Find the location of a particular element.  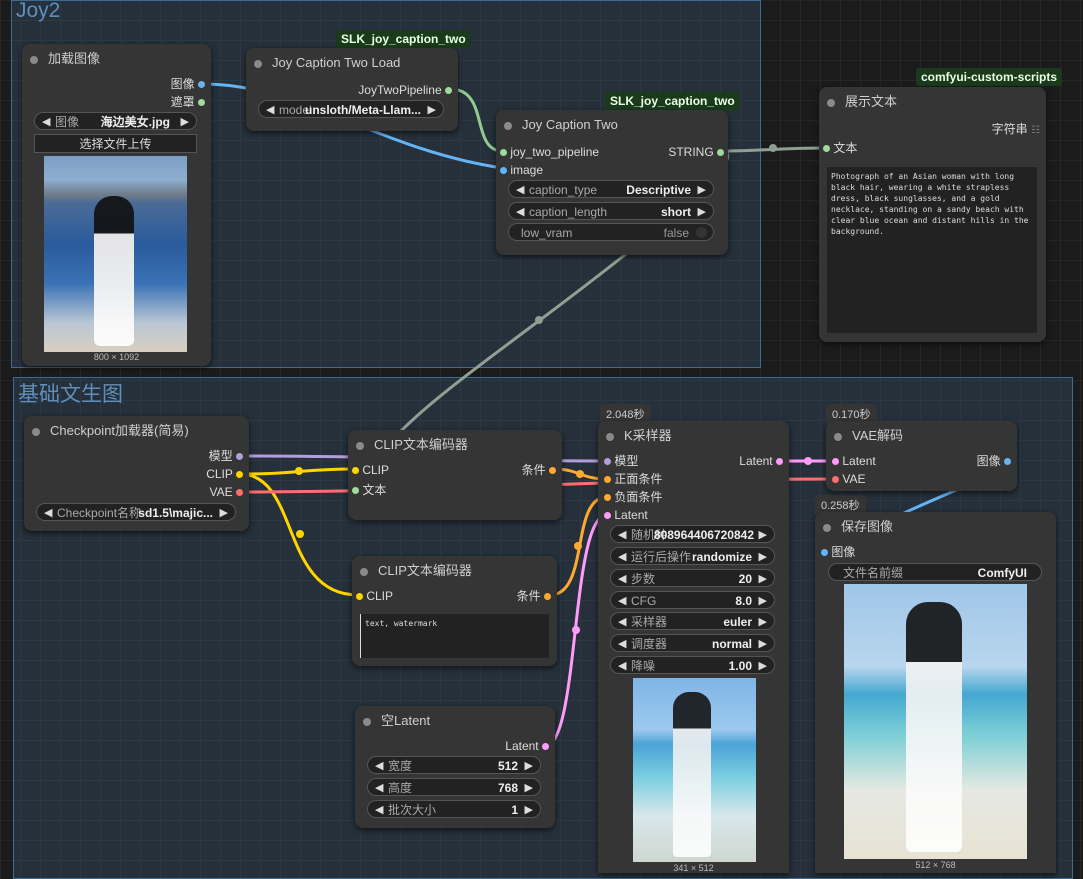

output-string: STRING is located at coordinates (696, 152).